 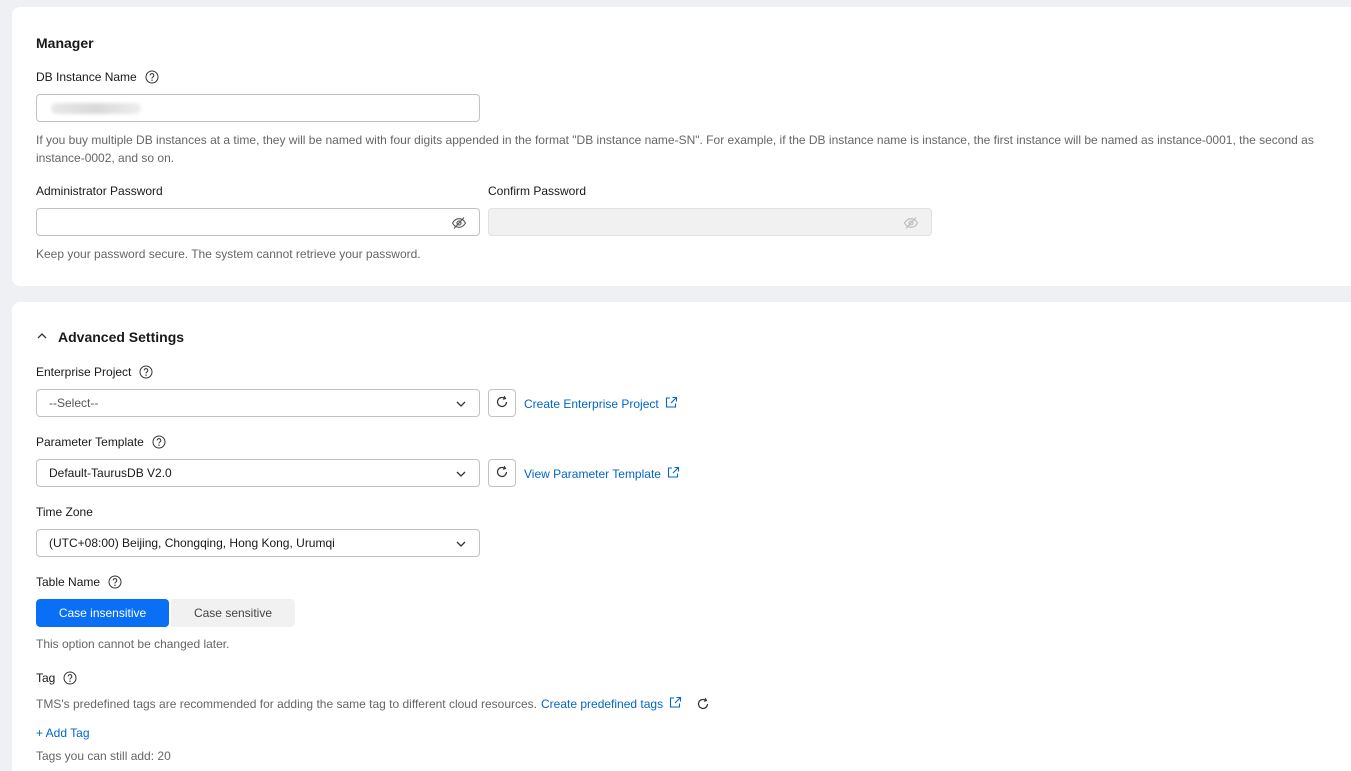 I want to click on admin-password-input, so click(x=258, y=222).